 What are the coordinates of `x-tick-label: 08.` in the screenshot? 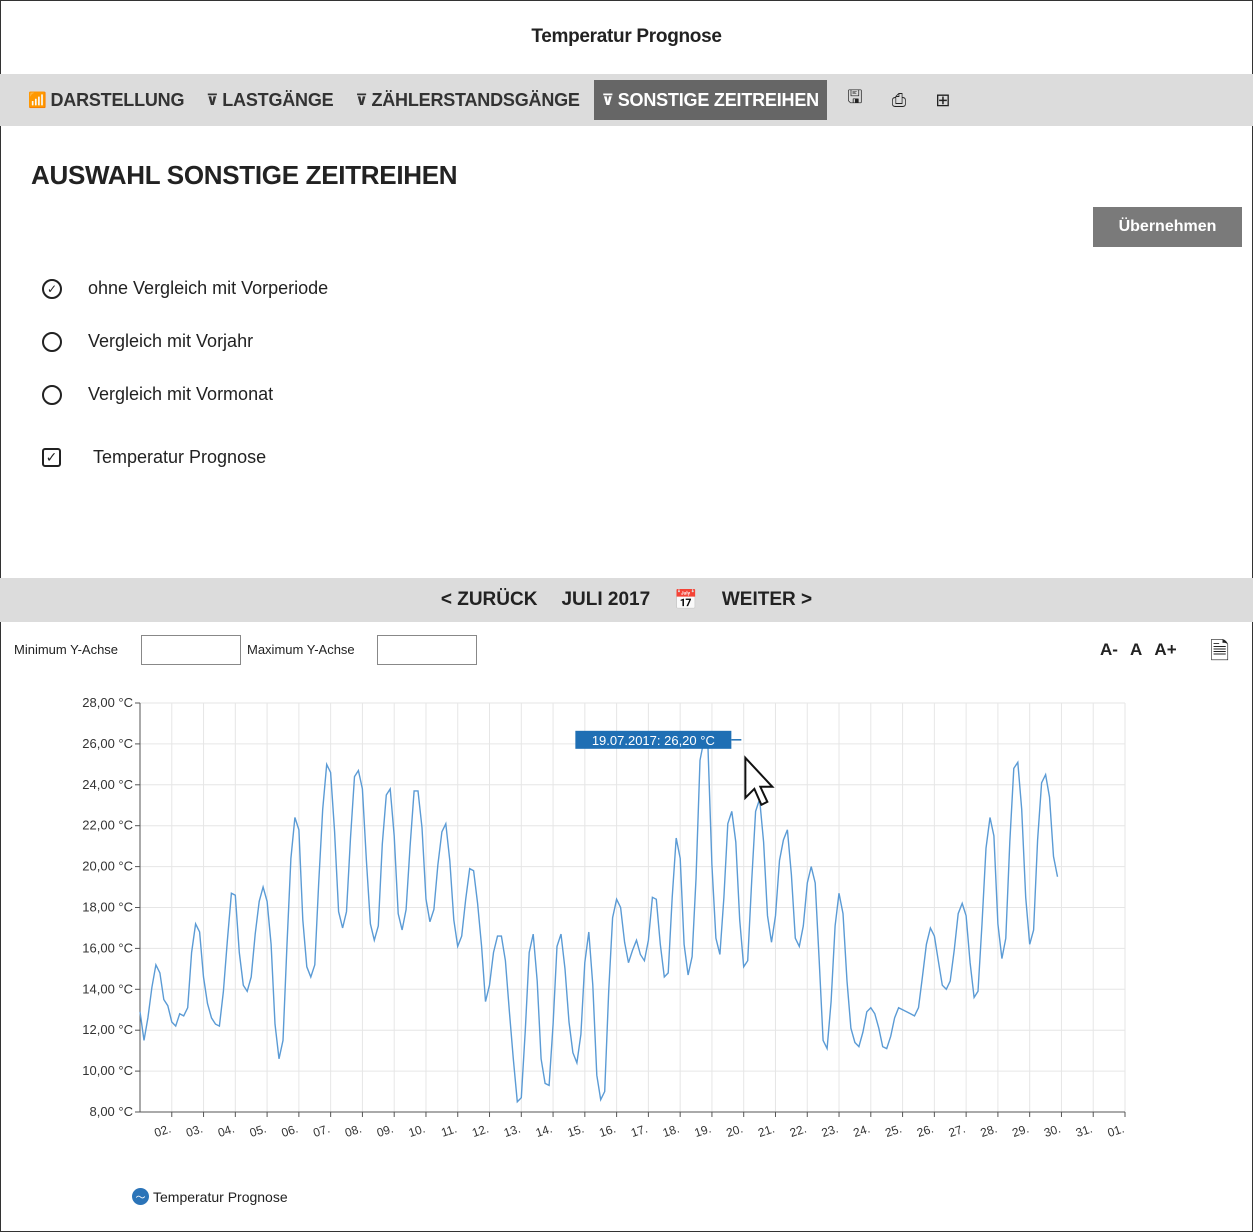 It's located at (353, 1131).